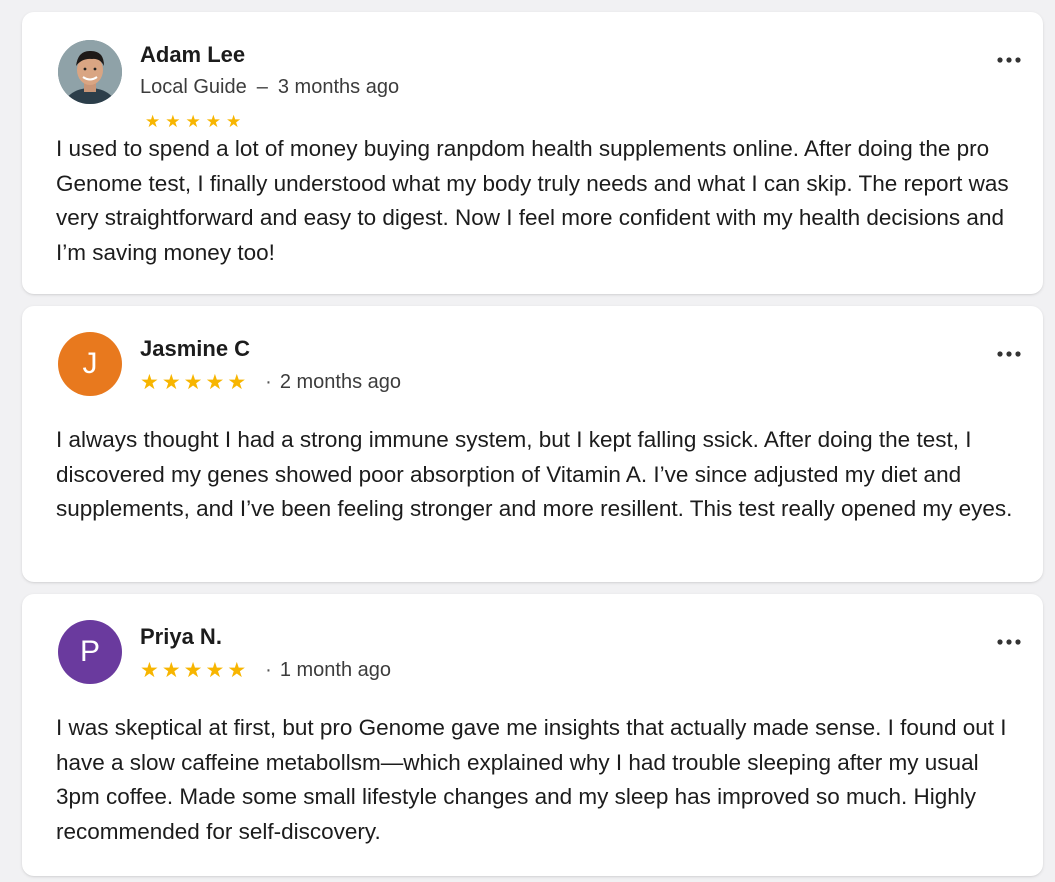 The width and height of the screenshot is (1055, 882). Describe the element at coordinates (181, 637) in the screenshot. I see `reviewer-name: Priya N.` at that location.